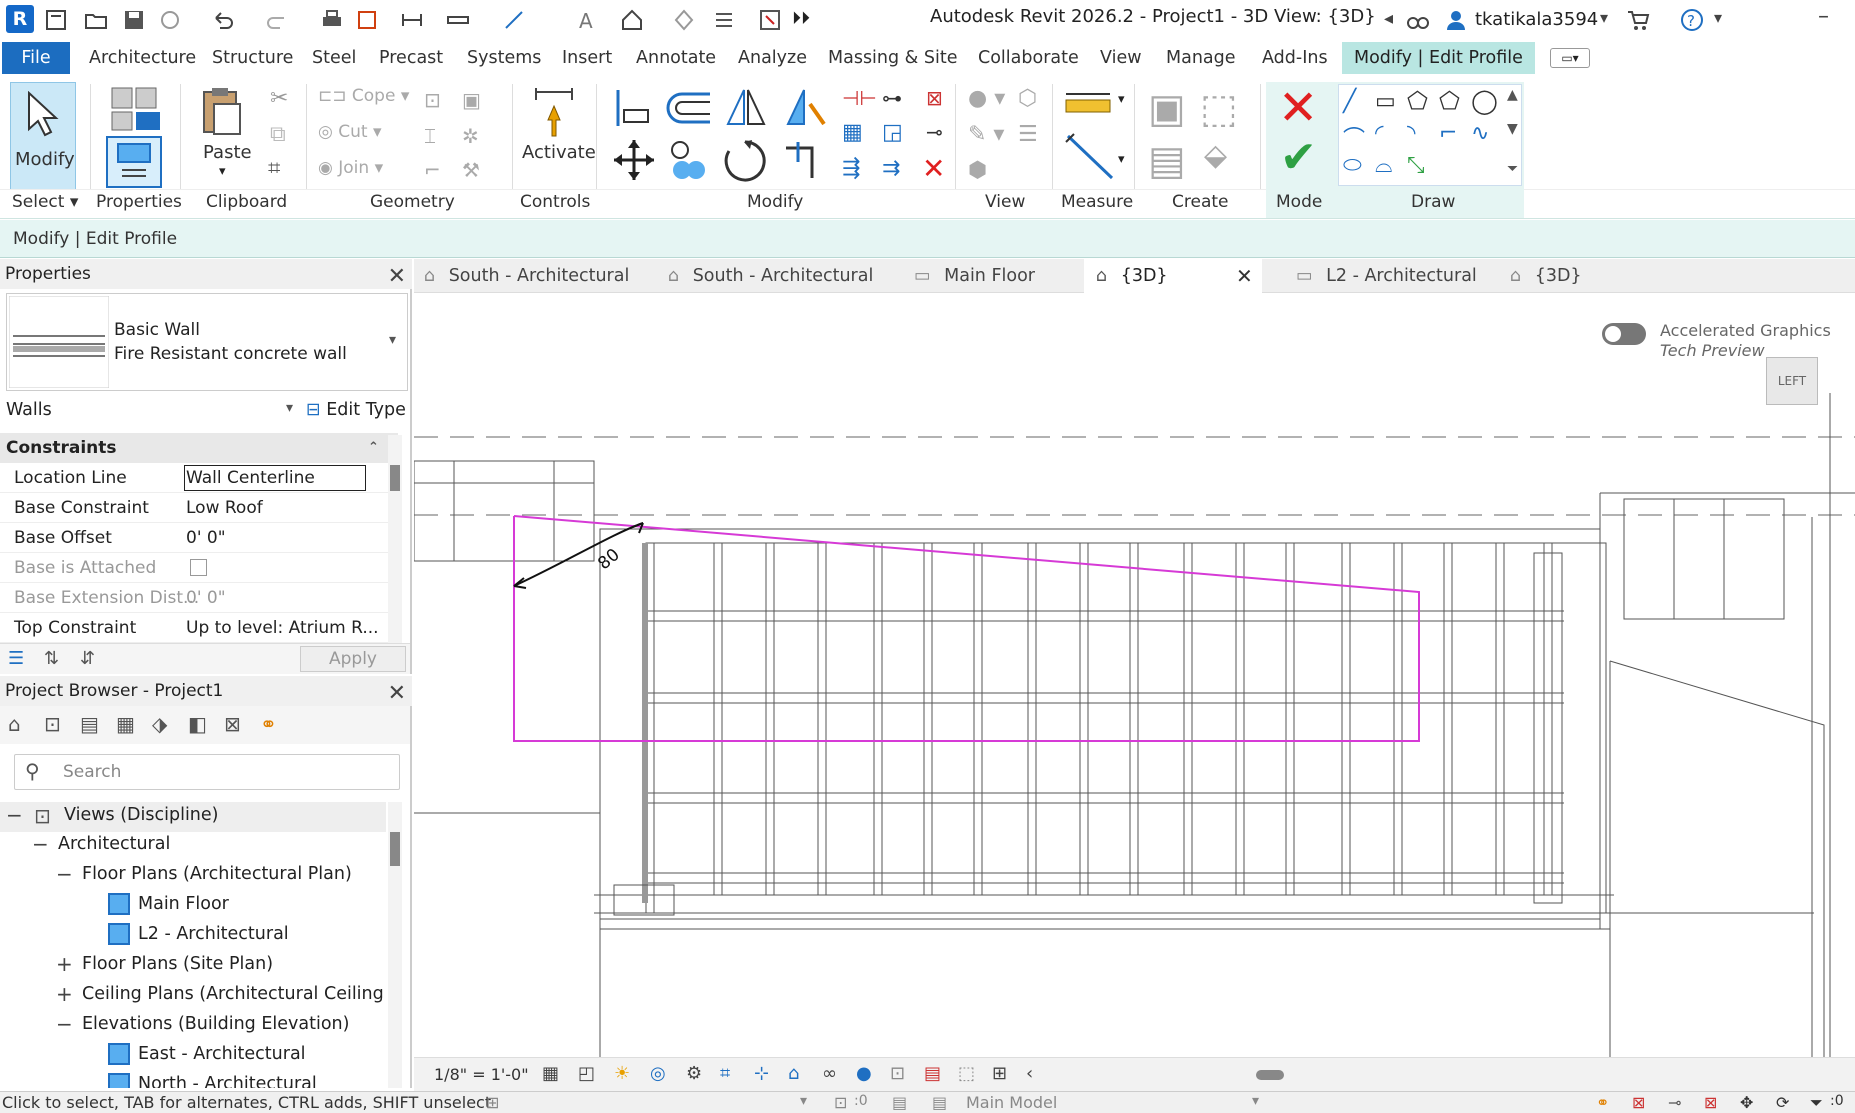  I want to click on browser-scrollbar, so click(395, 945).